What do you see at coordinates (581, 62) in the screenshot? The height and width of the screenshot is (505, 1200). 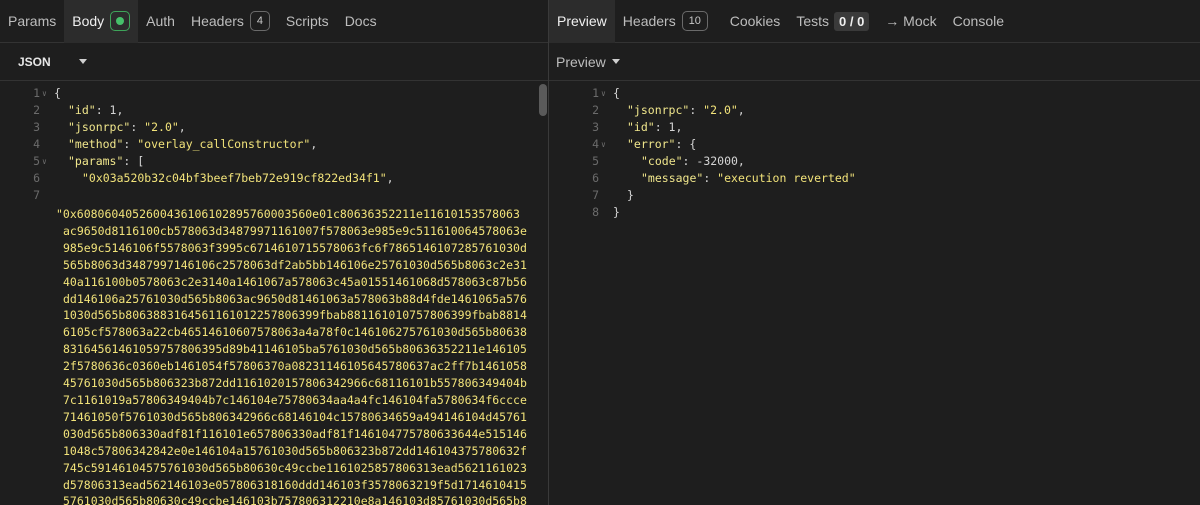 I see `preview-mode-select: Preview` at bounding box center [581, 62].